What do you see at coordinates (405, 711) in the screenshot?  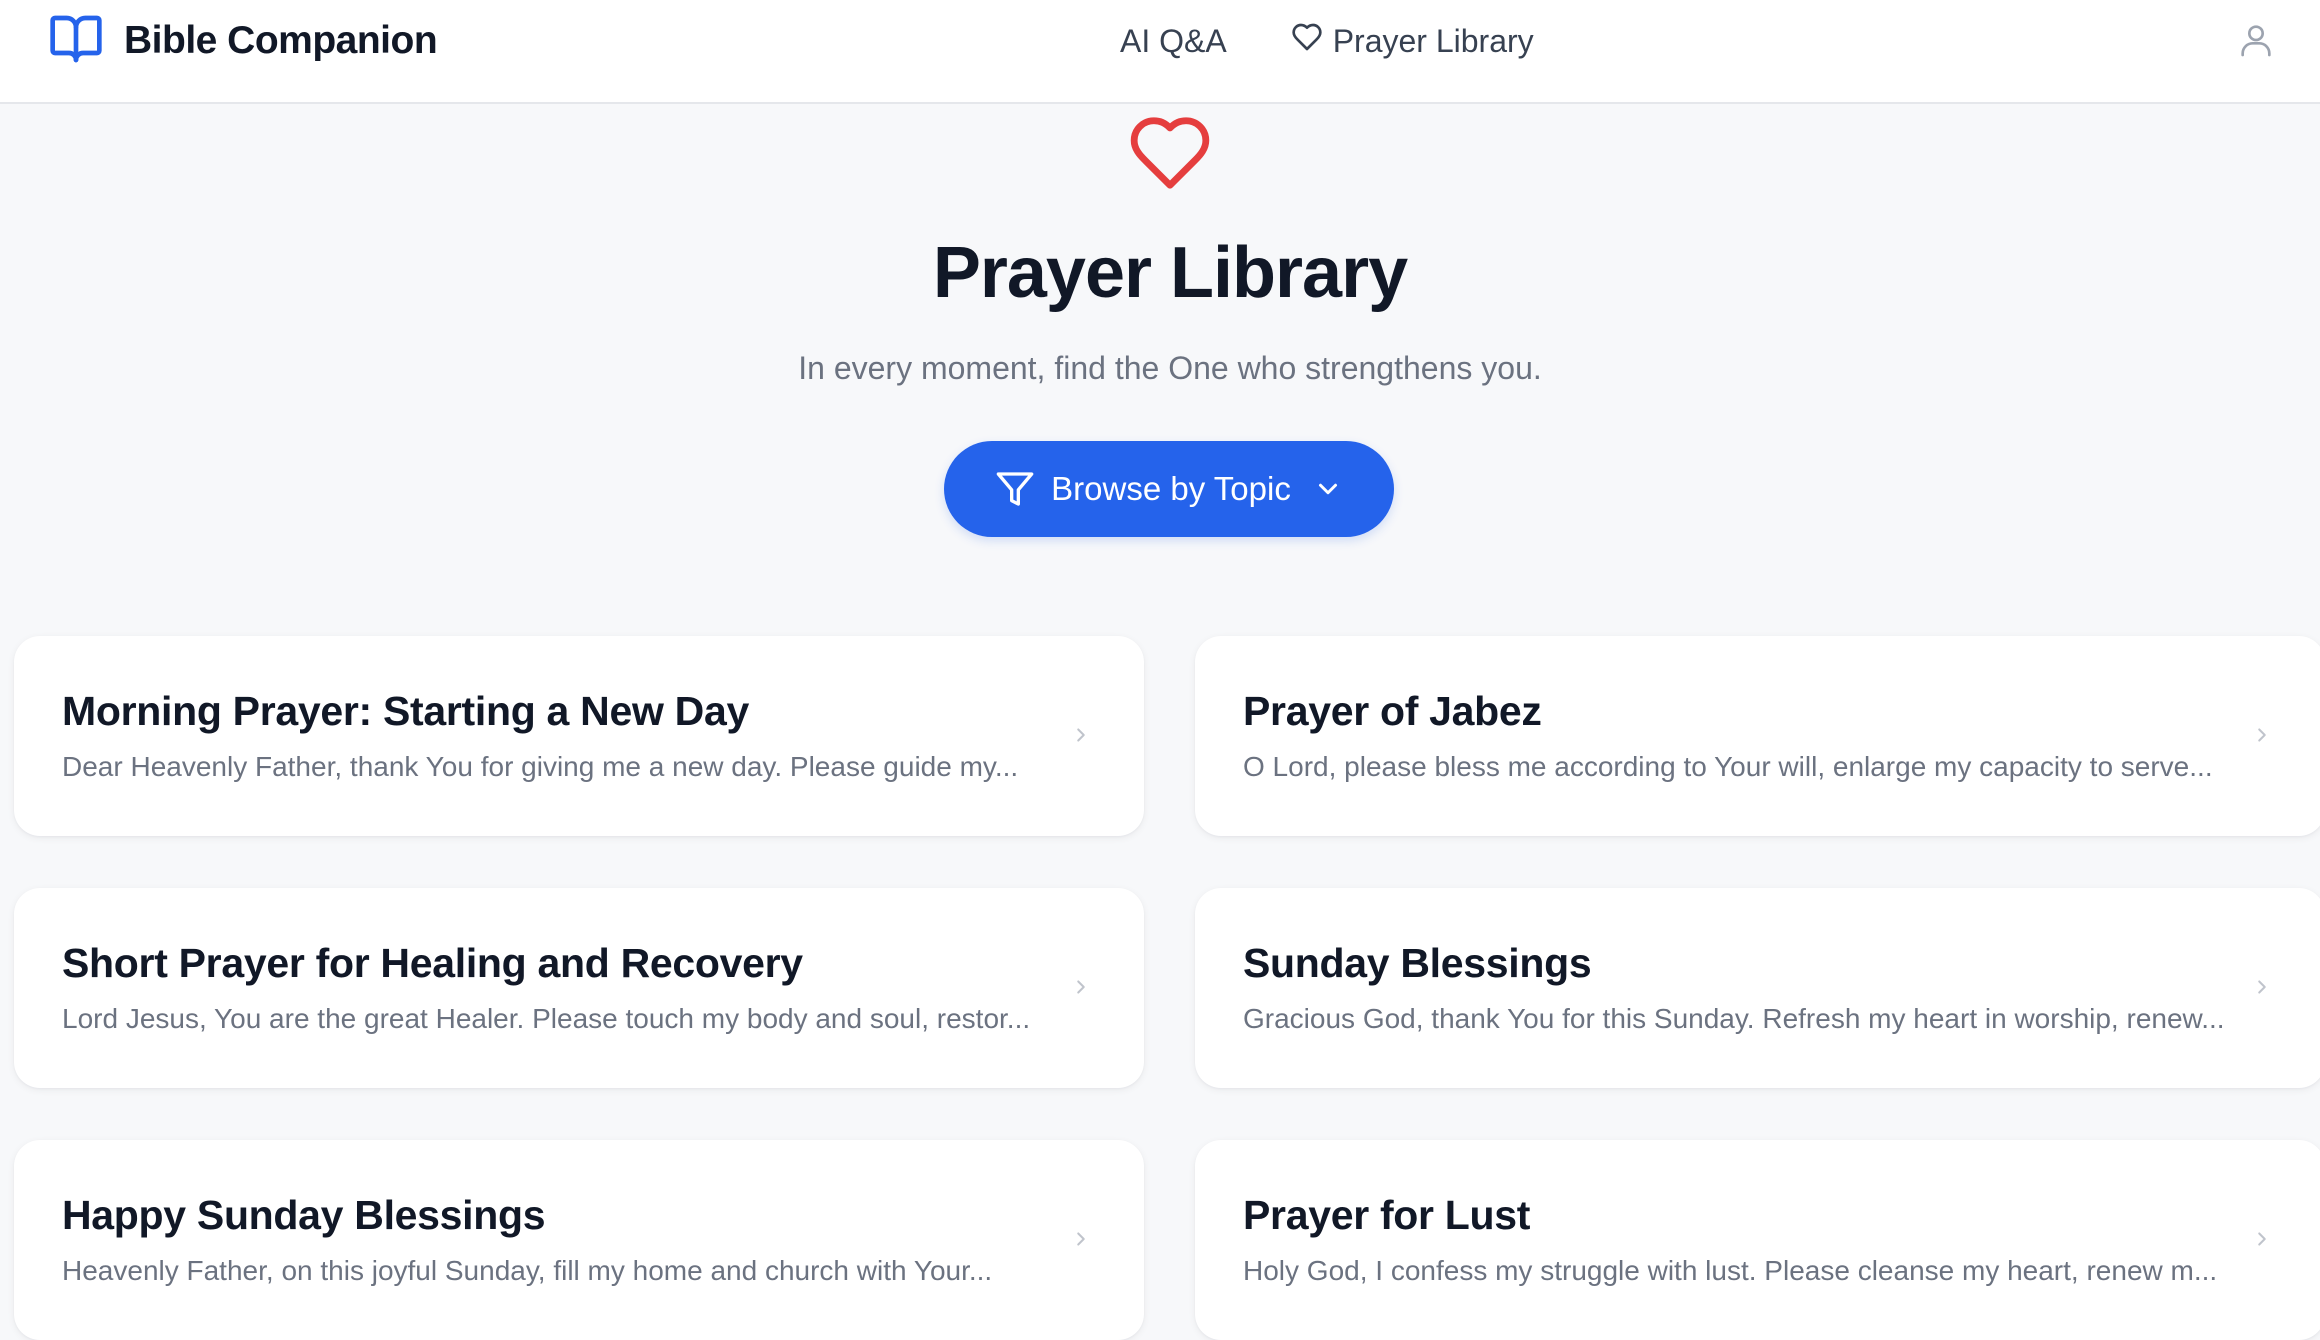 I see `prayer-title: Morning Prayer: Starting a New Day` at bounding box center [405, 711].